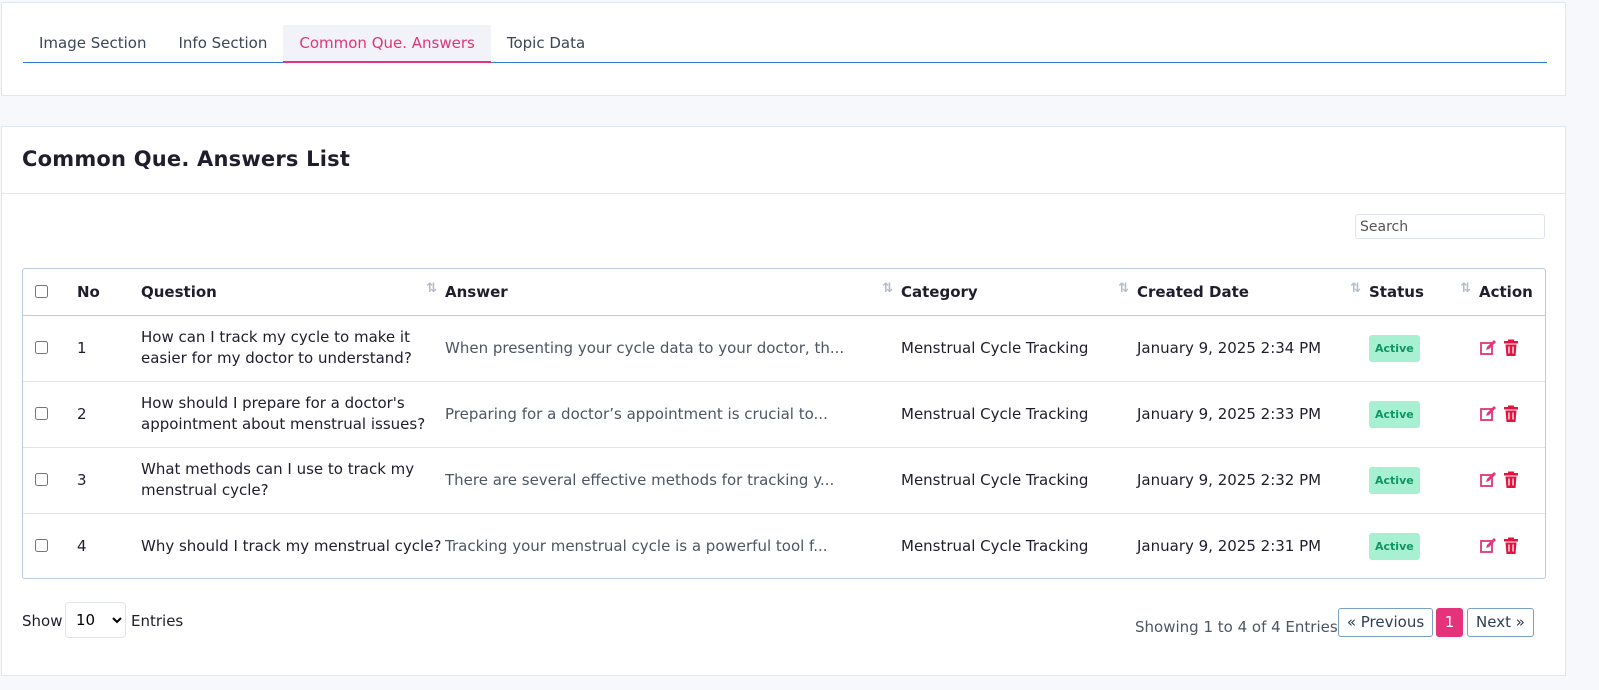  What do you see at coordinates (1450, 226) in the screenshot?
I see `search-input` at bounding box center [1450, 226].